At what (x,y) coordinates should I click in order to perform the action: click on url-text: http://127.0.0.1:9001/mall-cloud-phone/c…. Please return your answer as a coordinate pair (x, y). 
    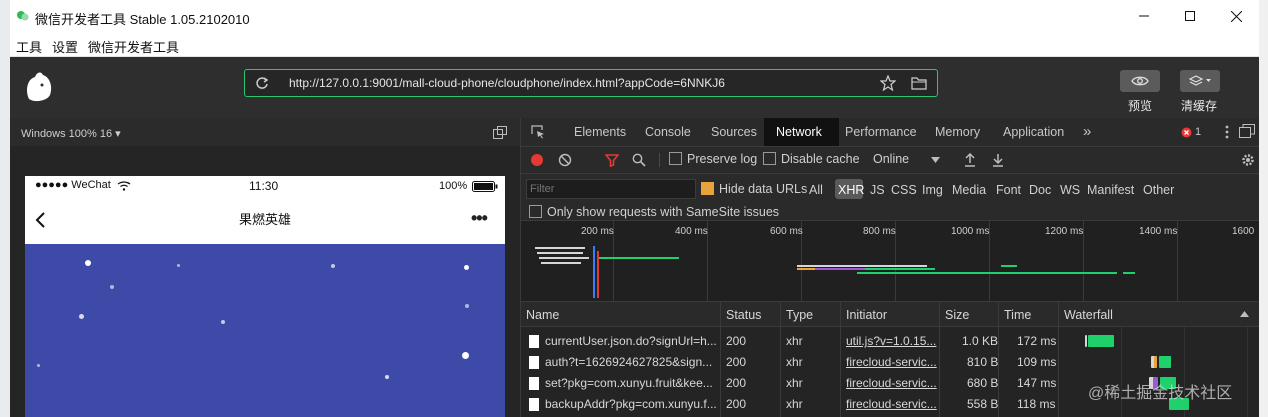
    Looking at the image, I should click on (507, 83).